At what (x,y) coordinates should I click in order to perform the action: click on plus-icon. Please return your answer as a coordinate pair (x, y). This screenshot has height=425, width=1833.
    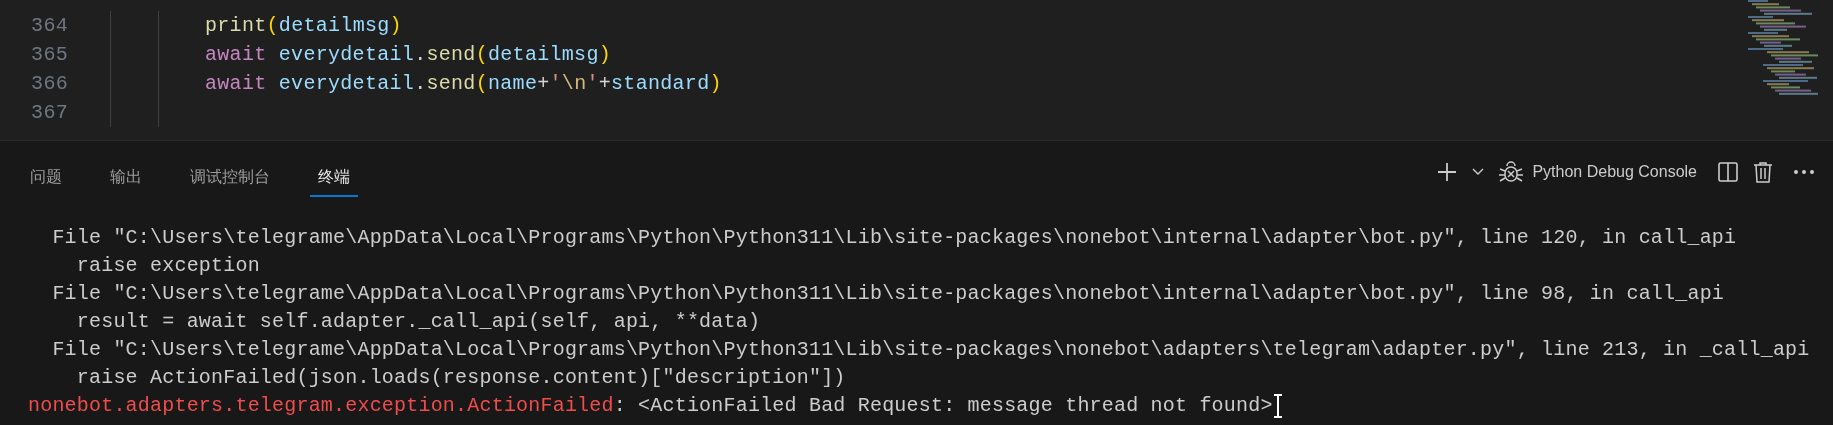
    Looking at the image, I should click on (1447, 172).